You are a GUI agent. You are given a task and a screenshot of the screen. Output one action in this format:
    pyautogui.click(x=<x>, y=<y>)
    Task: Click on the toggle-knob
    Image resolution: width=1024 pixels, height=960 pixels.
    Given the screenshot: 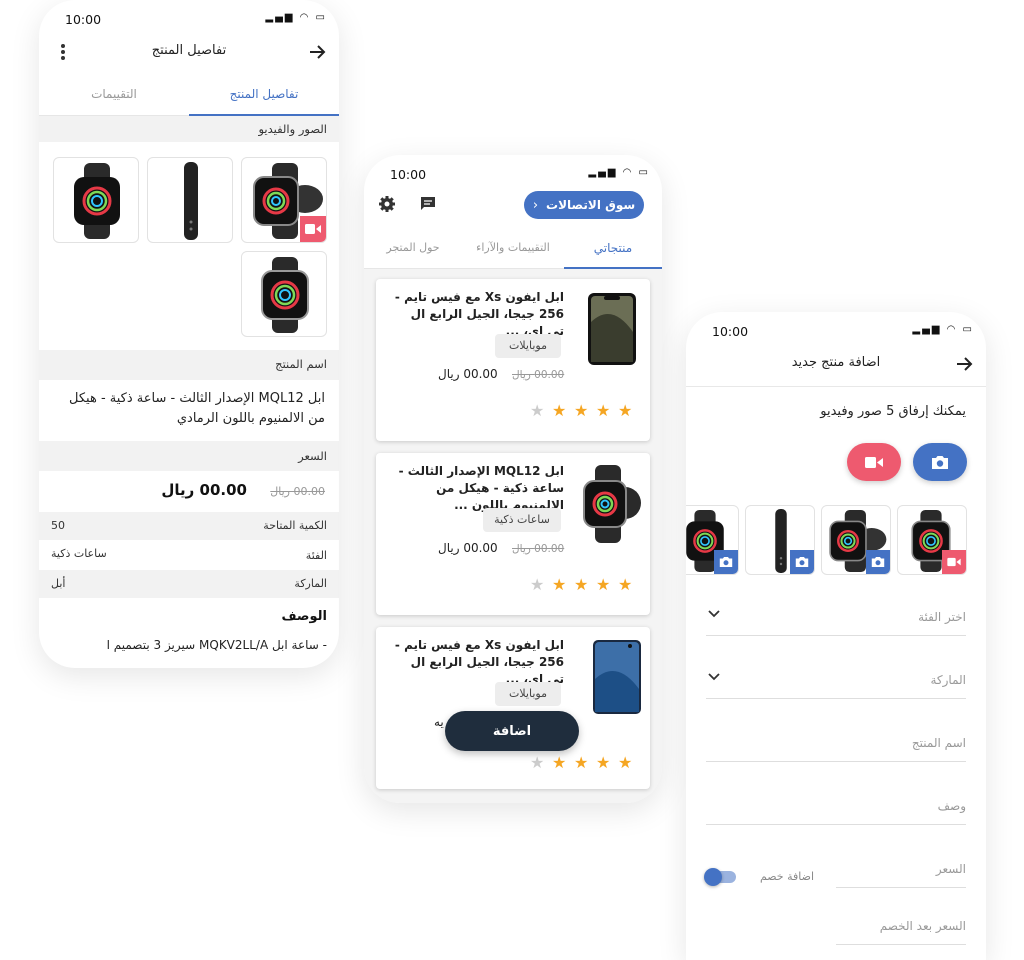 What is the action you would take?
    pyautogui.click(x=713, y=877)
    